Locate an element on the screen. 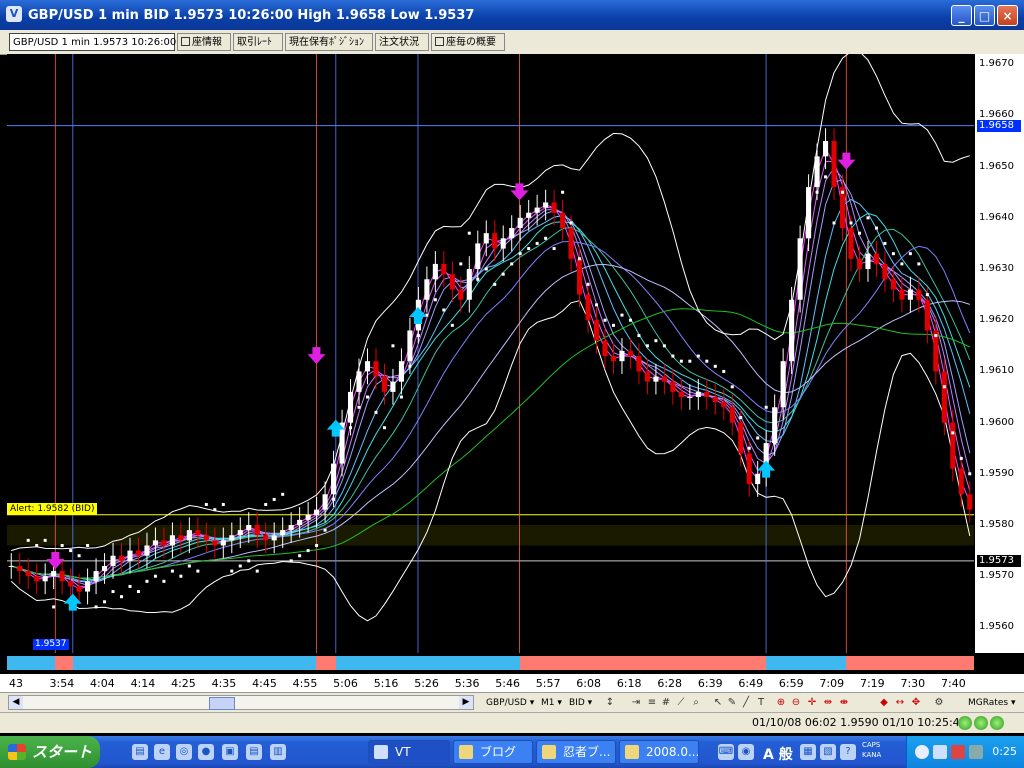 The height and width of the screenshot is (768, 1024). desktop-icon: ▤ is located at coordinates (140, 752).